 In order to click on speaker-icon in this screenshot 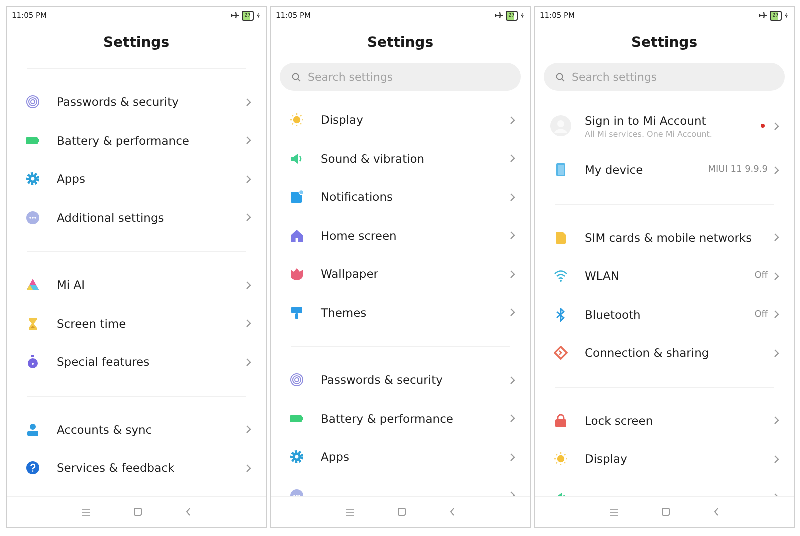, I will do `click(297, 159)`.